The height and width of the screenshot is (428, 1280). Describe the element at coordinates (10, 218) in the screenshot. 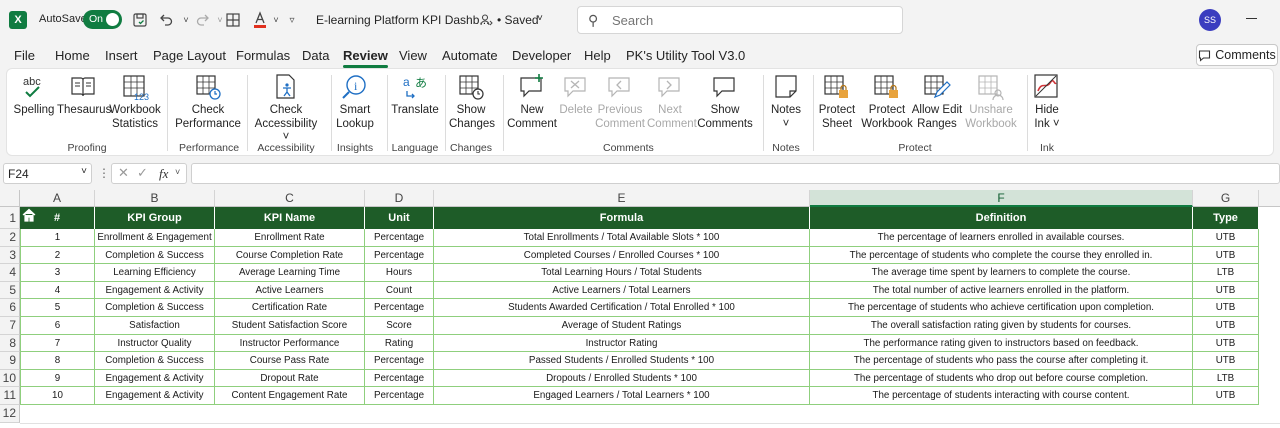

I see `row-header-1: 1` at that location.